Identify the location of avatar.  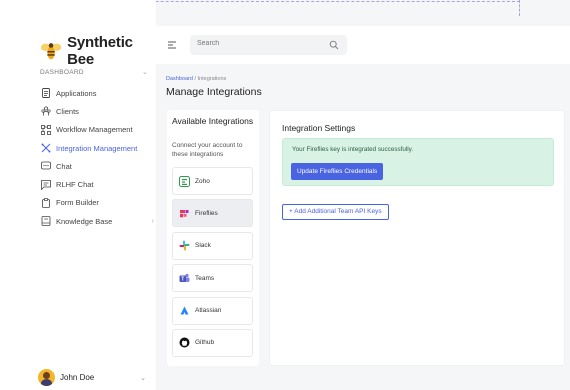
(46, 377).